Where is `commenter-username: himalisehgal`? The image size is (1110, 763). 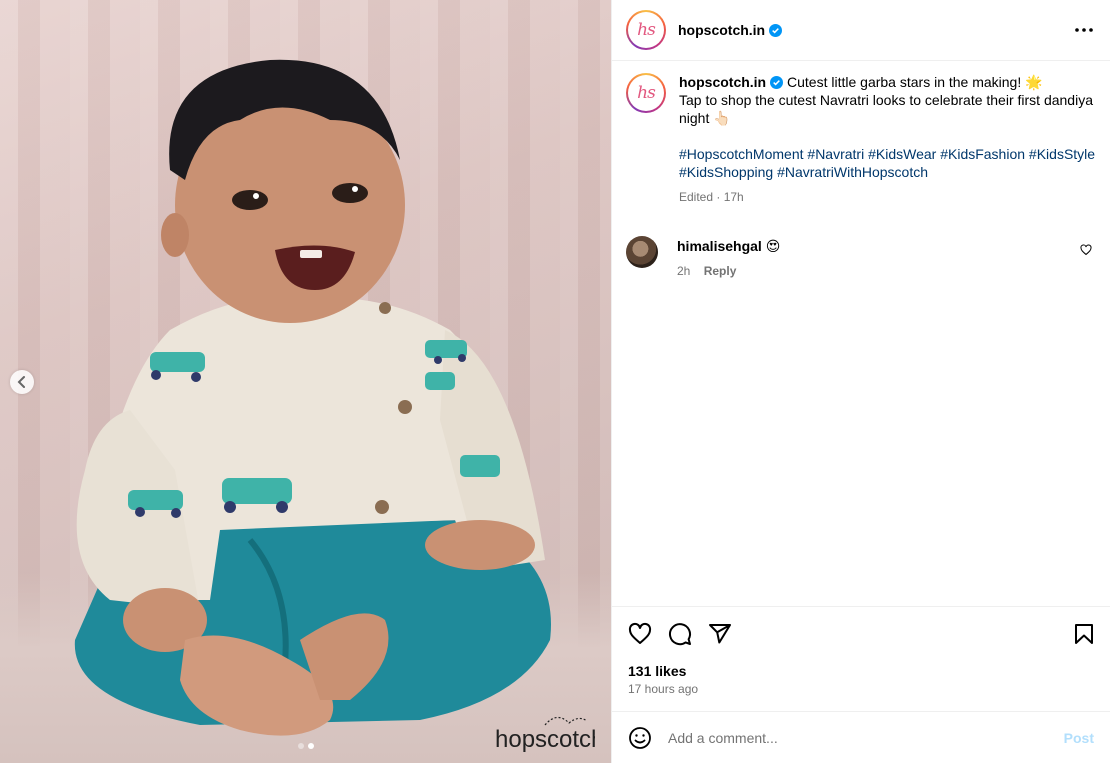
commenter-username: himalisehgal is located at coordinates (719, 246).